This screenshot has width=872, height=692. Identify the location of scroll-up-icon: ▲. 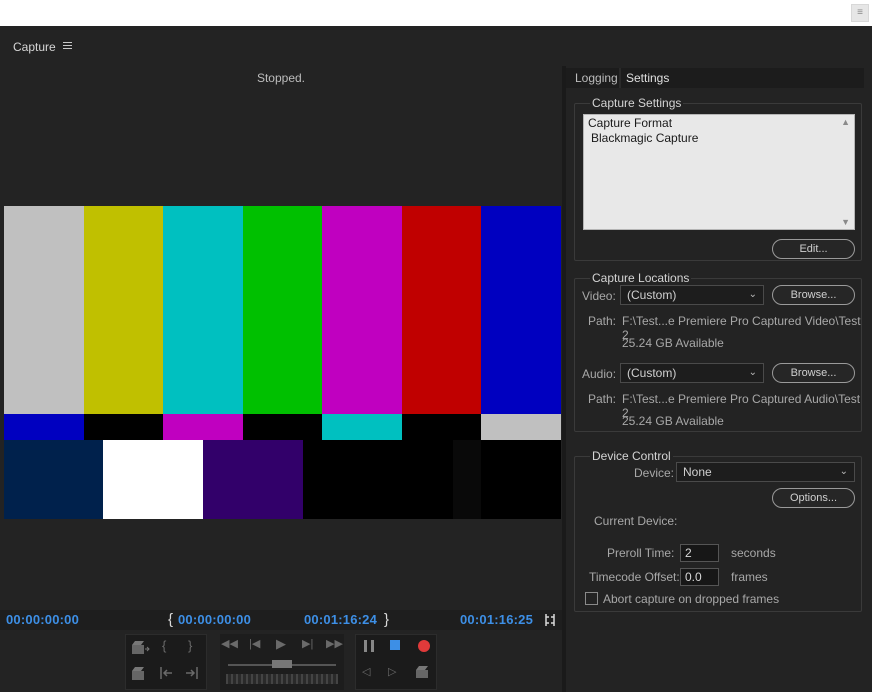
(845, 122).